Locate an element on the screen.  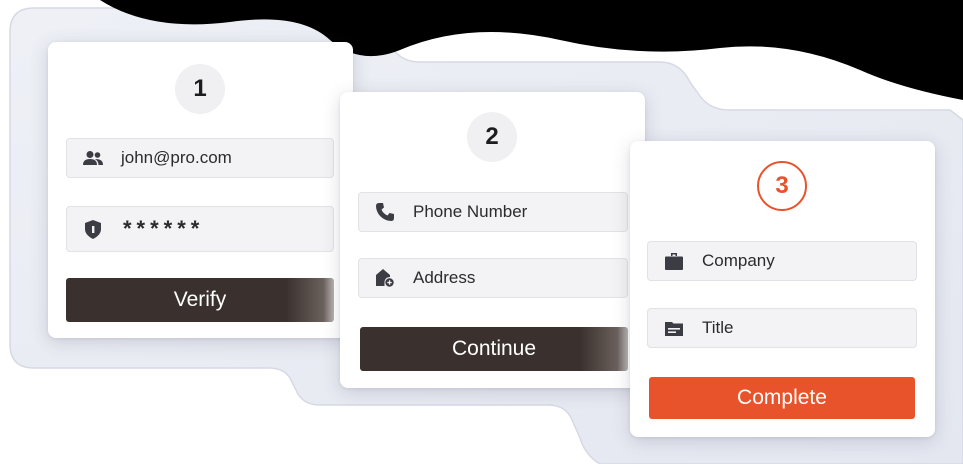
step-1-badge: 1 is located at coordinates (200, 89).